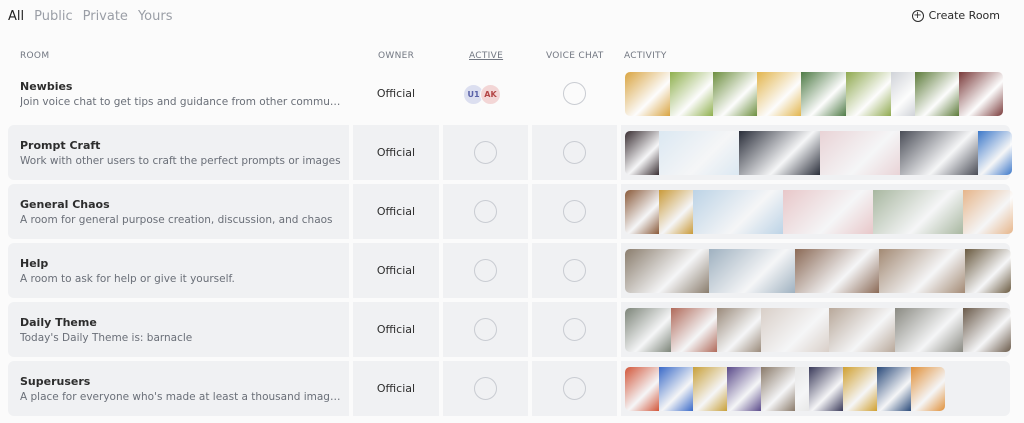  I want to click on column-header-voice-chat: VOICE CHAT, so click(575, 56).